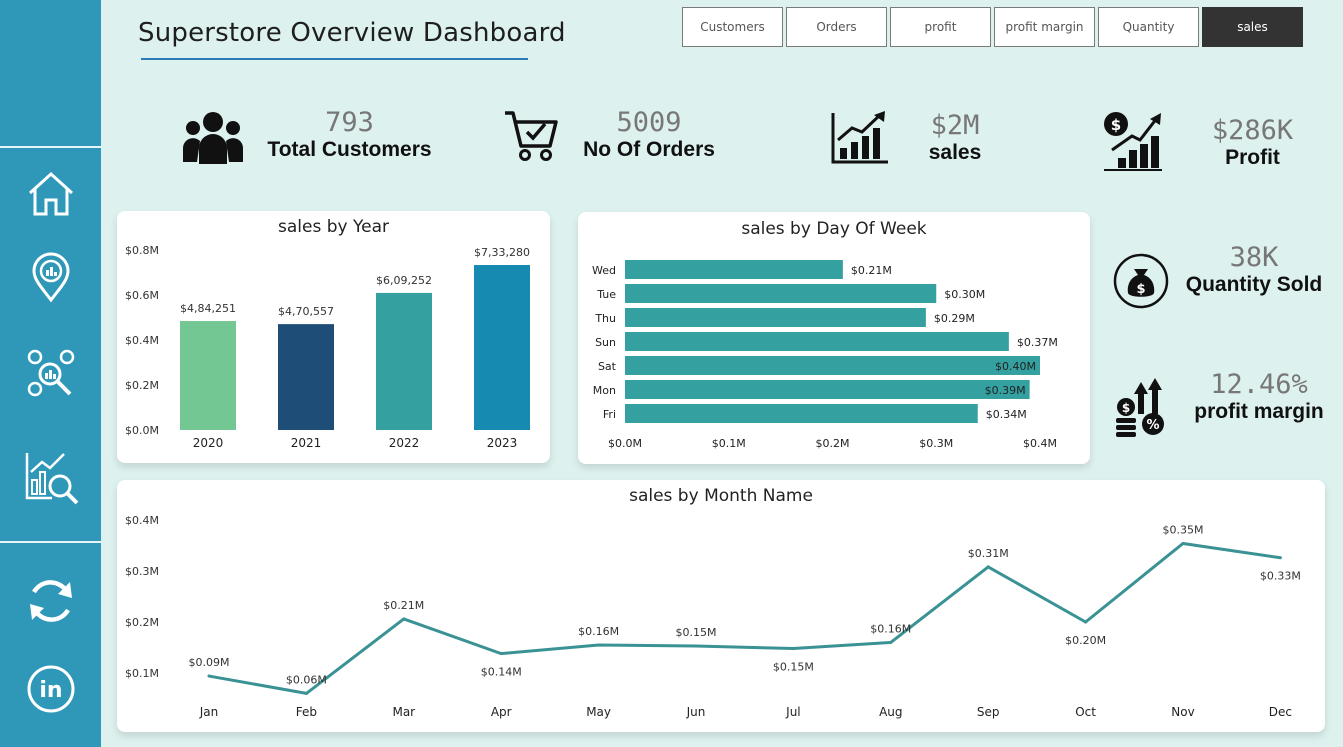 This screenshot has width=1343, height=747. Describe the element at coordinates (334, 59) in the screenshot. I see `title-underline` at that location.